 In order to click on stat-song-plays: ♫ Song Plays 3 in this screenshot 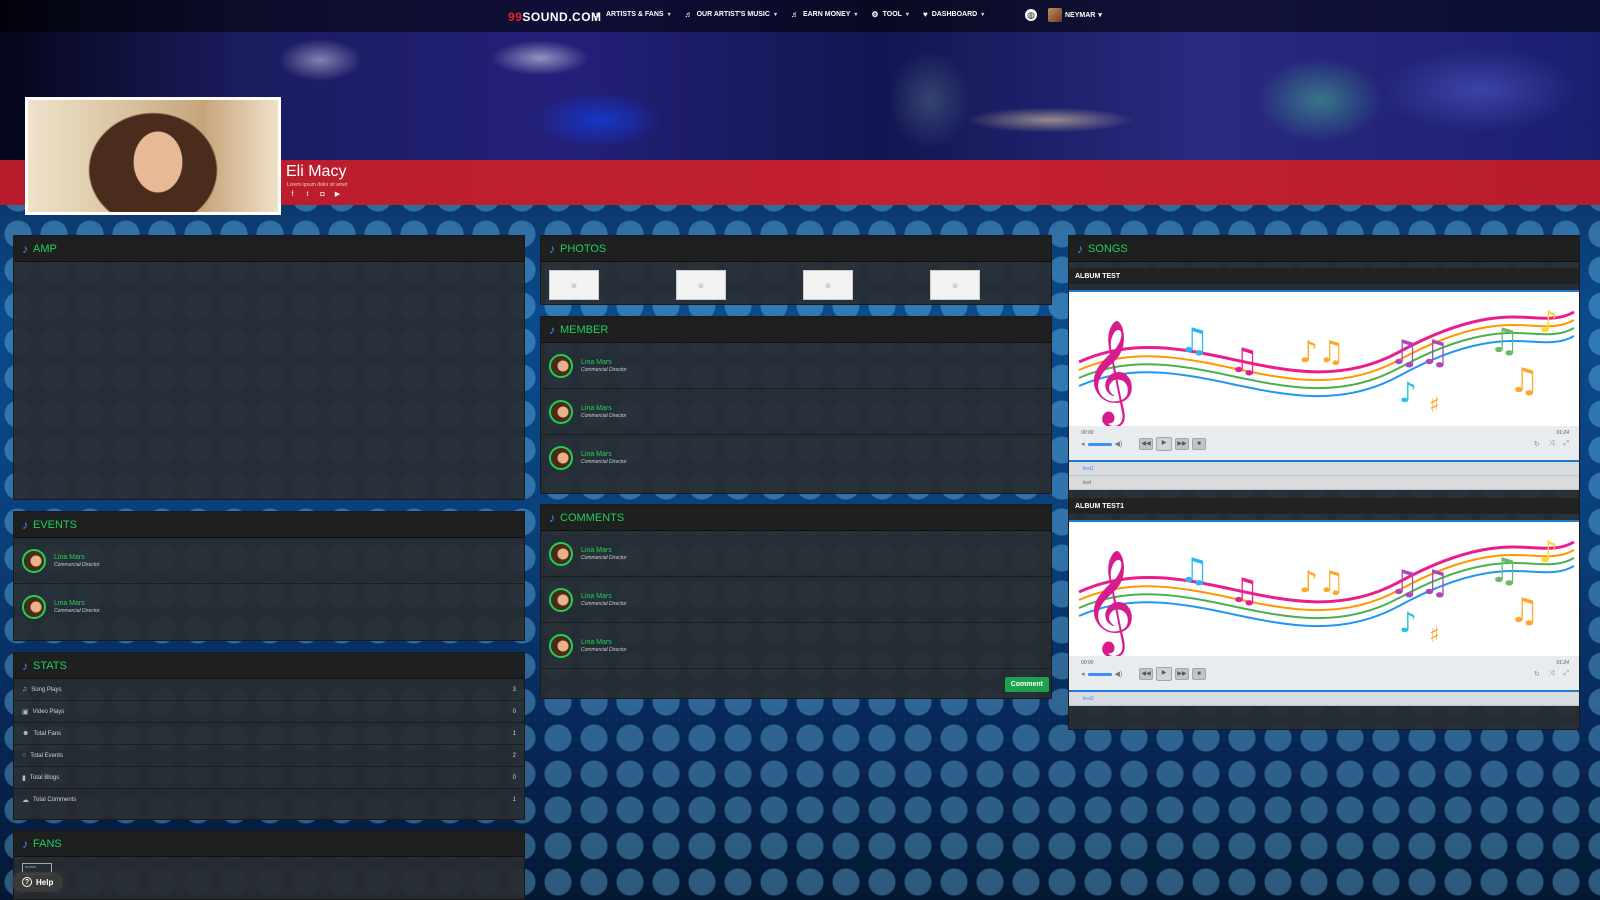, I will do `click(269, 690)`.